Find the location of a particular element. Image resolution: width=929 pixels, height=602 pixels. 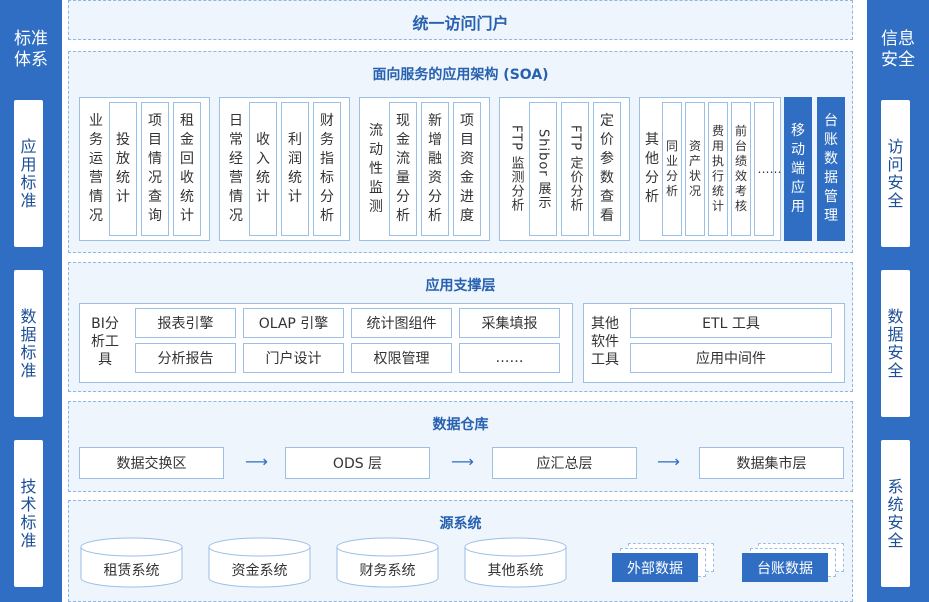

system-security-label: 系统安全 is located at coordinates (895, 513).